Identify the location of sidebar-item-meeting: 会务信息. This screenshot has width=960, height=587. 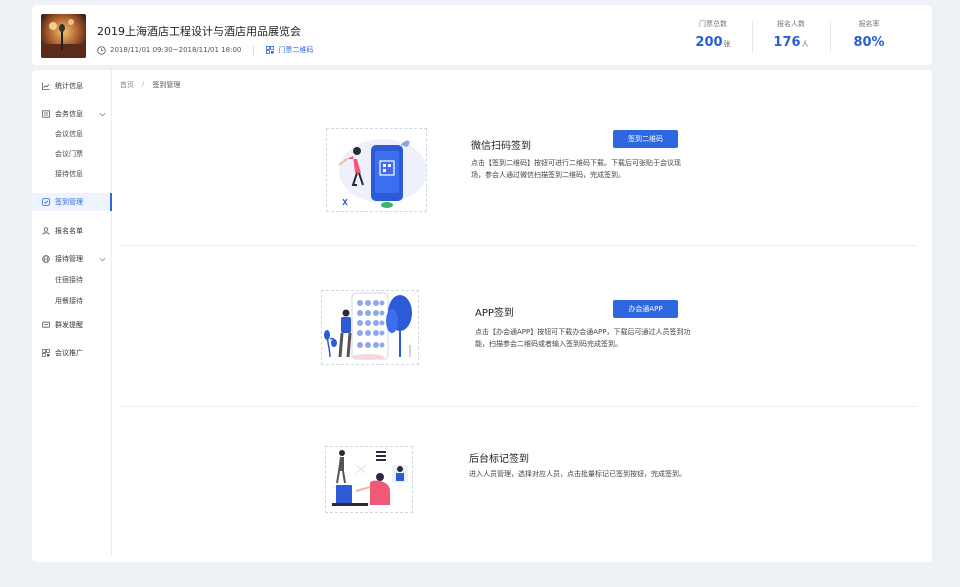
(72, 114).